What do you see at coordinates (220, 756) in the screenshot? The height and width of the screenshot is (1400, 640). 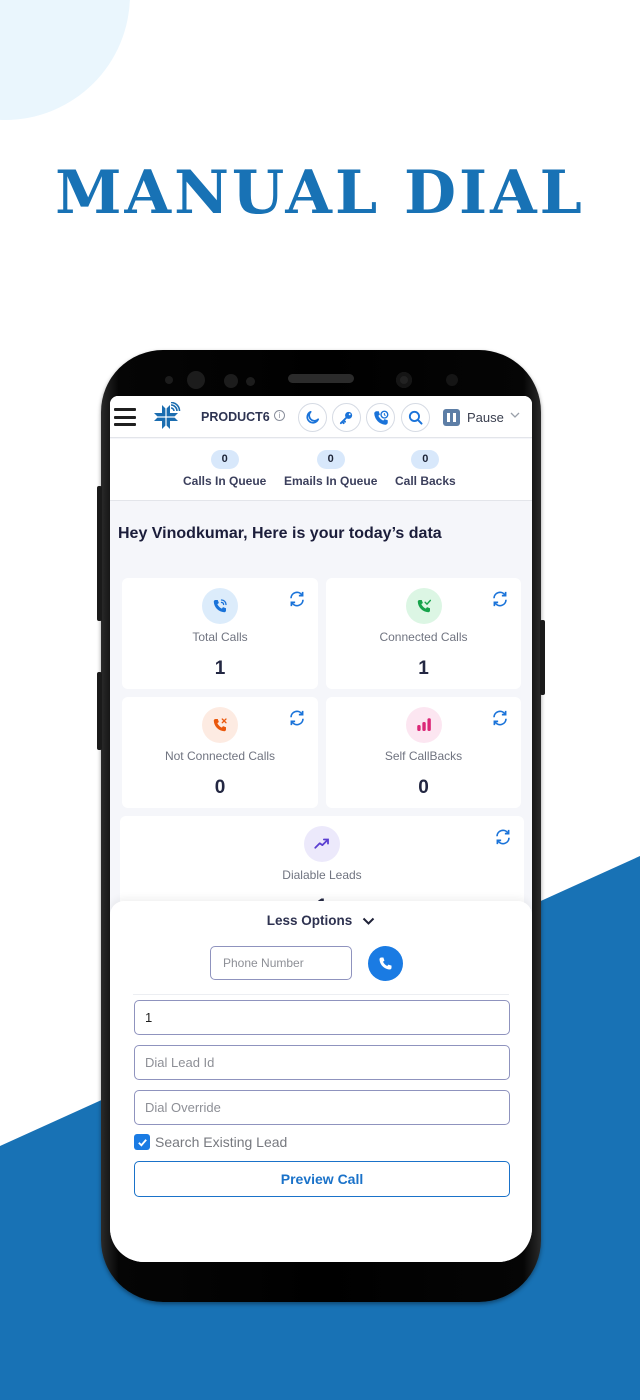 I see `stat-label: Not Connected Calls` at bounding box center [220, 756].